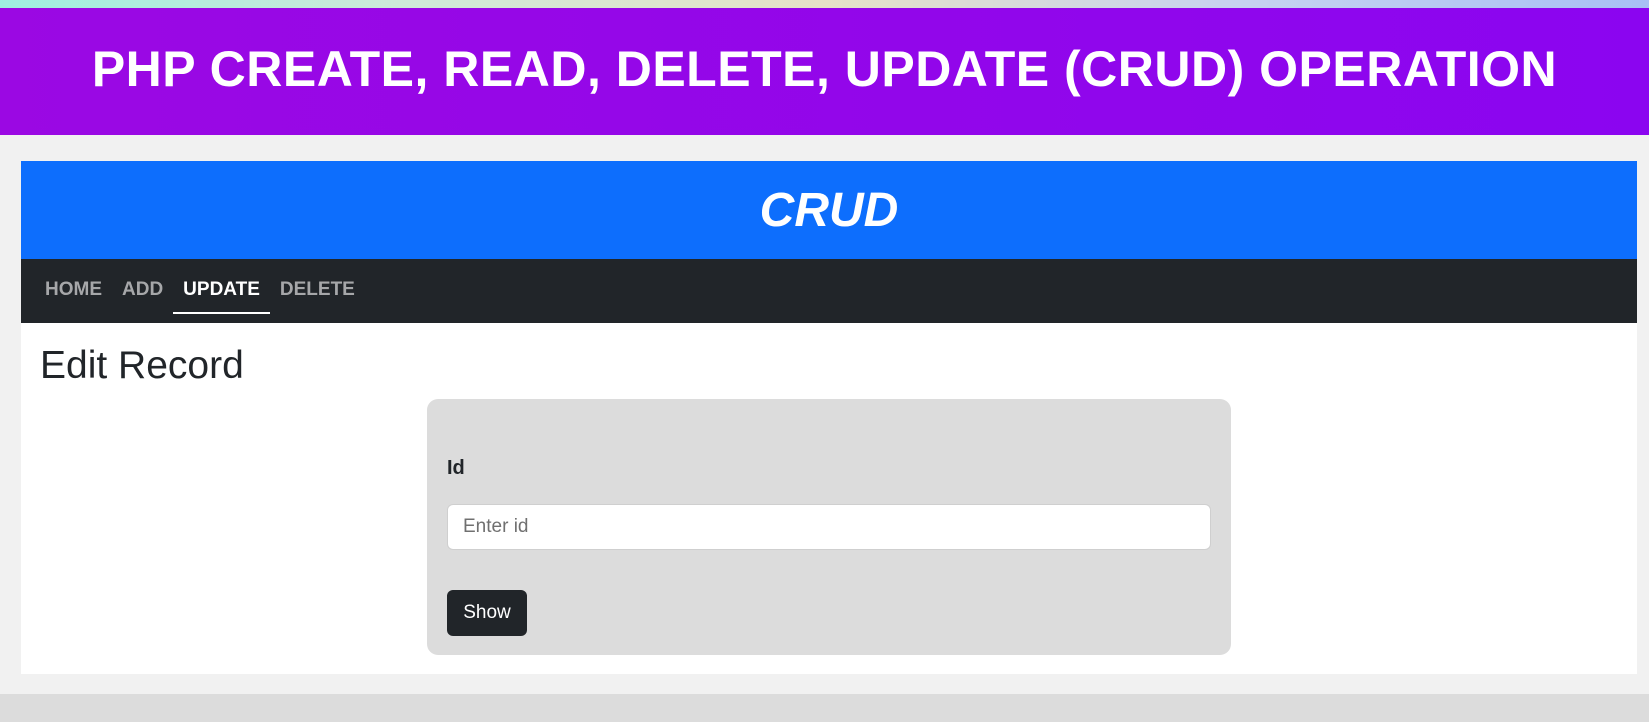  Describe the element at coordinates (142, 291) in the screenshot. I see `nav-link-add: ADD` at that location.